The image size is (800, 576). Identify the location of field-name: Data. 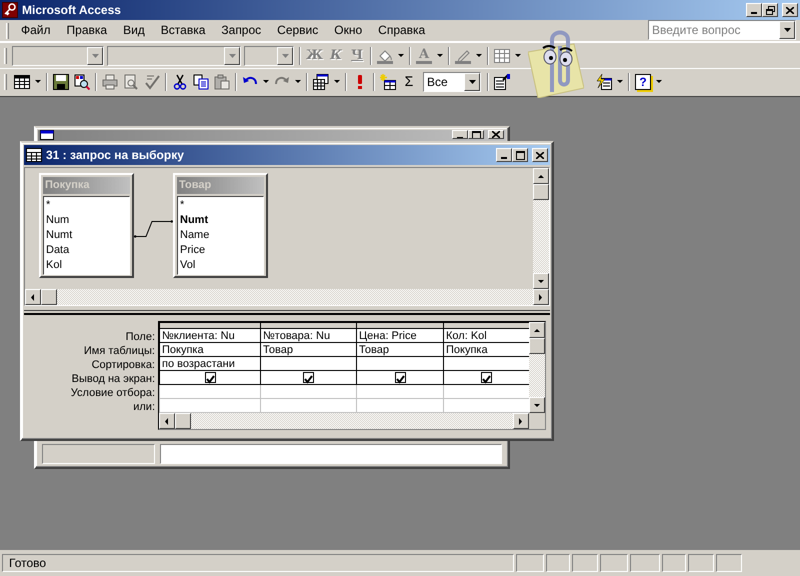
(86, 250).